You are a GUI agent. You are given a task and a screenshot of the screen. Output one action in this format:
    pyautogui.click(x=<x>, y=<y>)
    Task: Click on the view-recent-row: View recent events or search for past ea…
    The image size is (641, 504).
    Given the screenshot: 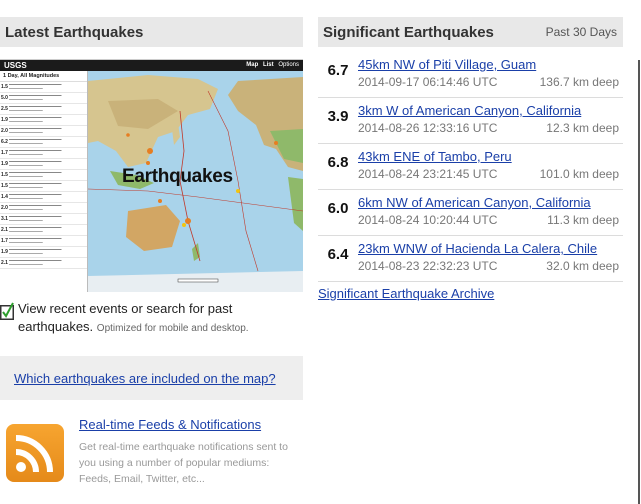 What is the action you would take?
    pyautogui.click(x=151, y=319)
    